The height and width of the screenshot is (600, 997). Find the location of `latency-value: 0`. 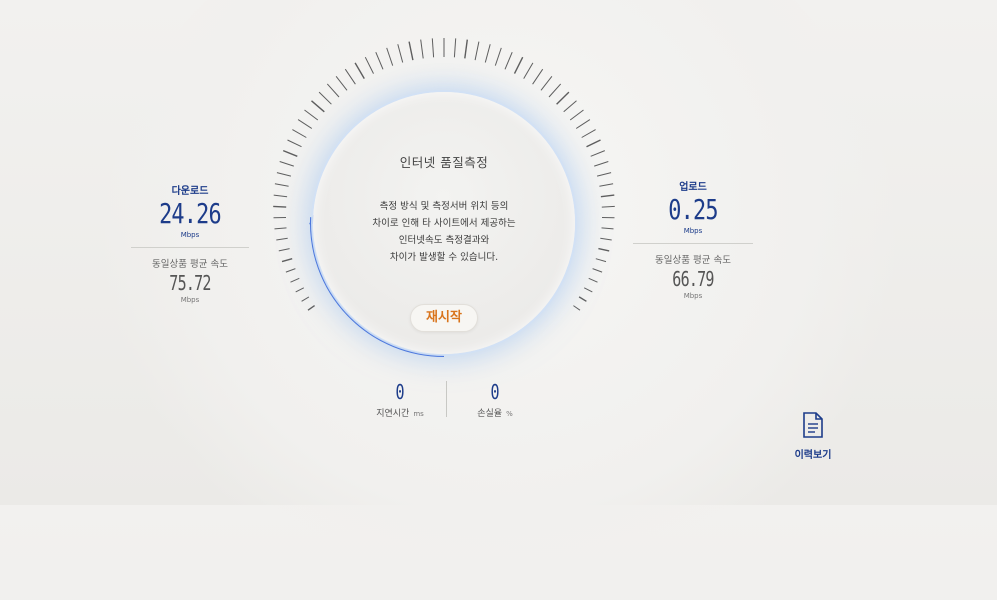

latency-value: 0 is located at coordinates (400, 392).